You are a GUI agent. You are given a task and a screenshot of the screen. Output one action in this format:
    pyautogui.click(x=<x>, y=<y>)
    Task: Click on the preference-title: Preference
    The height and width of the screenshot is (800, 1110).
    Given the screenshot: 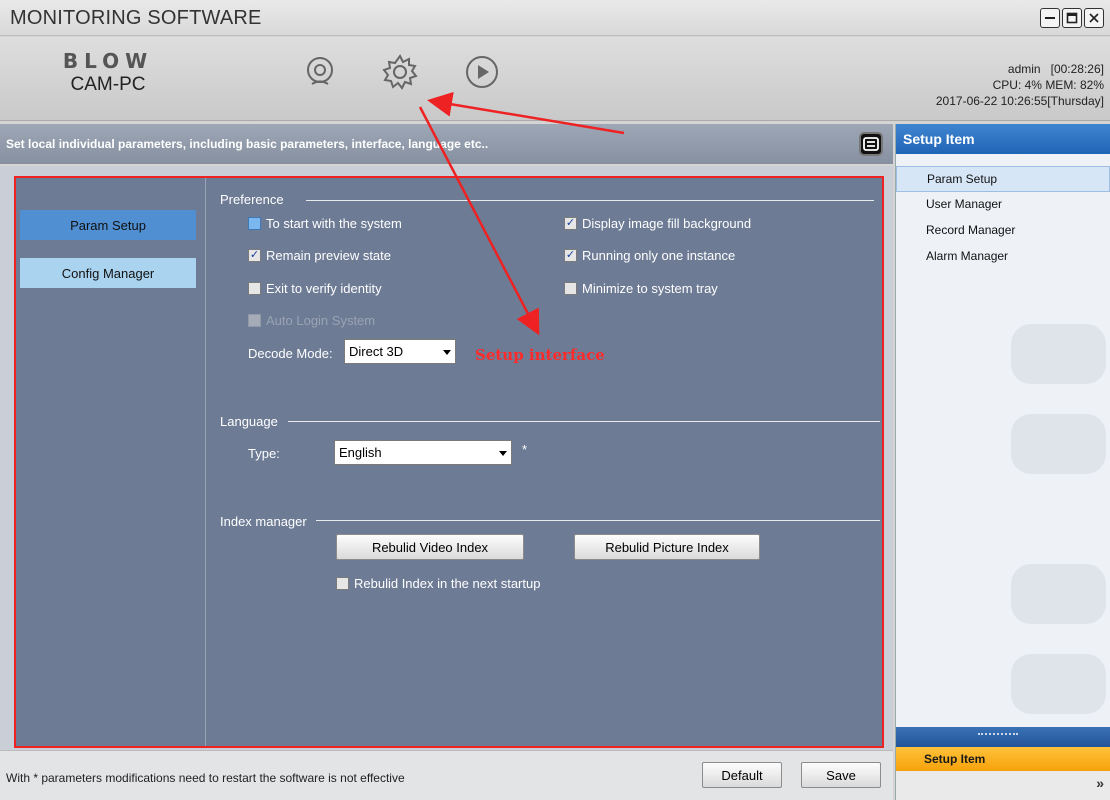 What is the action you would take?
    pyautogui.click(x=252, y=199)
    